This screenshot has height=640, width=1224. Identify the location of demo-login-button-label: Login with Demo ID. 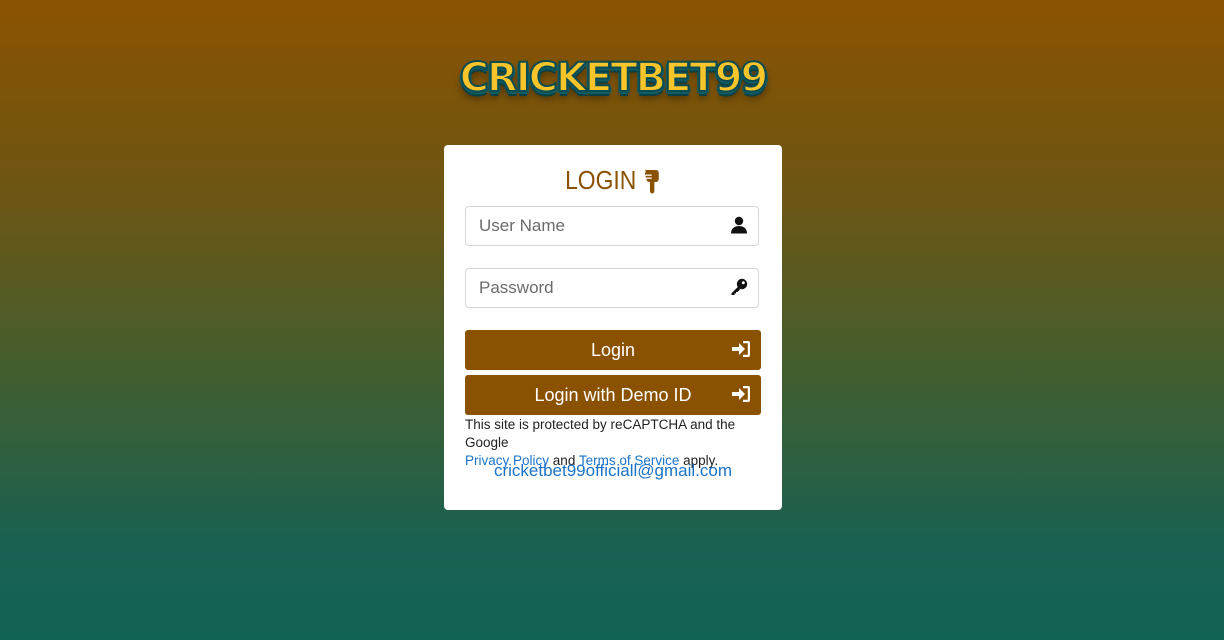
(613, 394).